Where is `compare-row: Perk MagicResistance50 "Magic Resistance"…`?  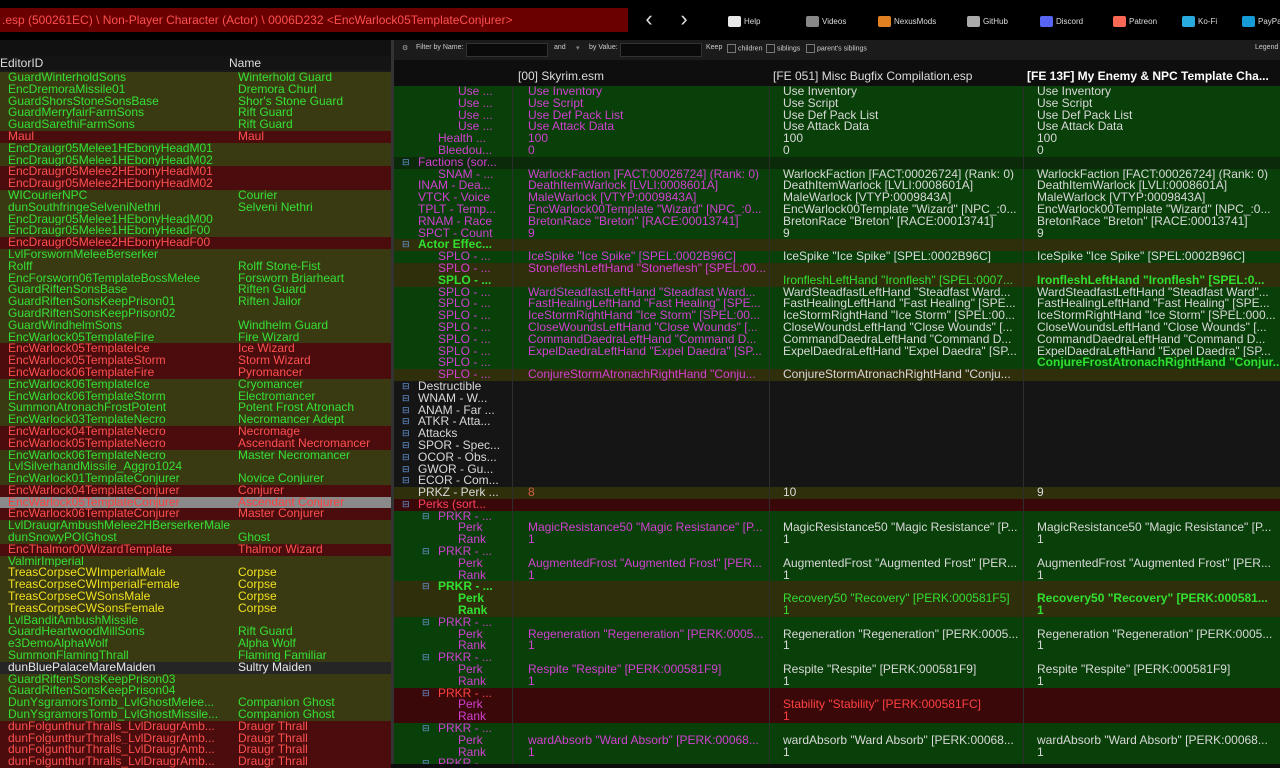 compare-row: Perk MagicResistance50 "Magic Resistance"… is located at coordinates (837, 528).